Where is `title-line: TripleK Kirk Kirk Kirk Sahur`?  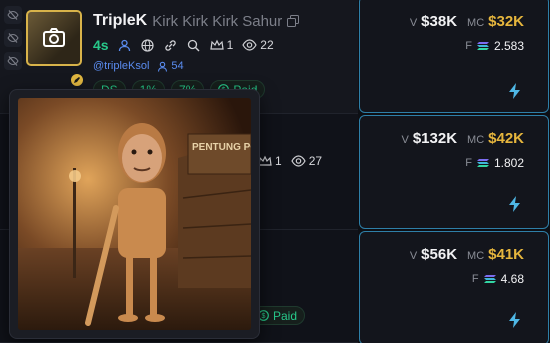 title-line: TripleK Kirk Kirk Kirk Sahur is located at coordinates (196, 21).